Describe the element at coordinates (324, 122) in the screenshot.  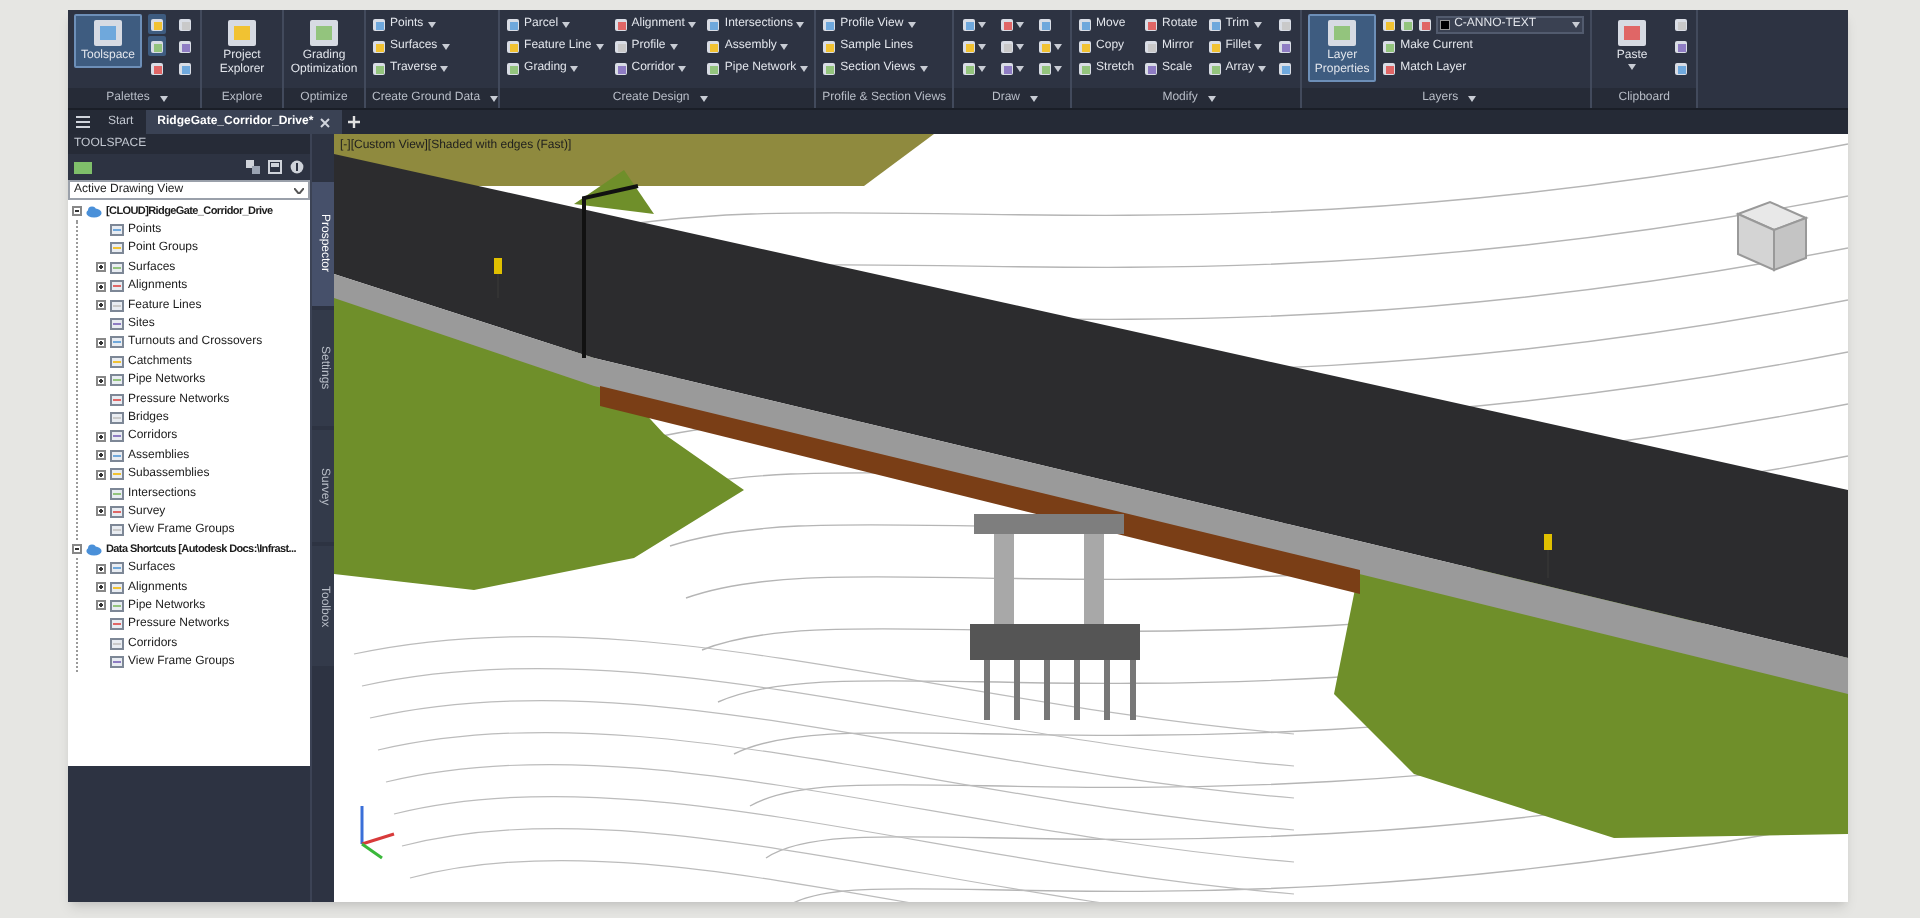
I see `close-icon` at that location.